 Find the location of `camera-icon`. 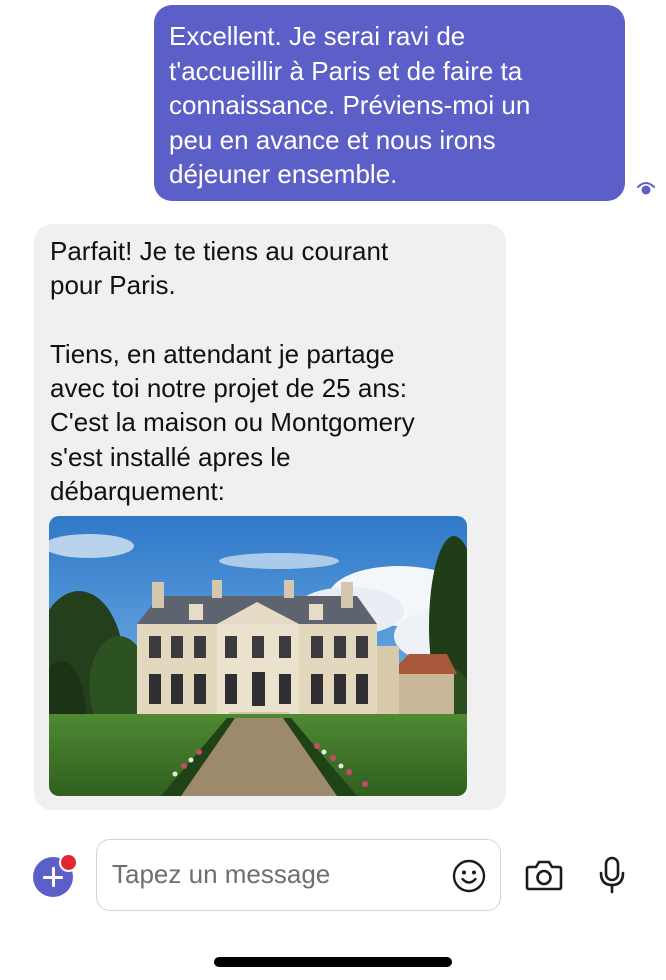

camera-icon is located at coordinates (544, 875).